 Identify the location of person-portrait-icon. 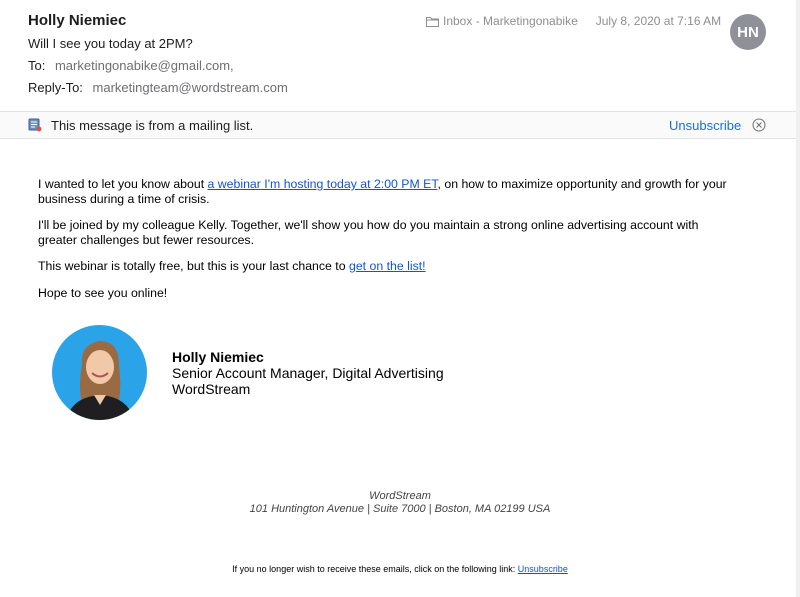
(99, 372).